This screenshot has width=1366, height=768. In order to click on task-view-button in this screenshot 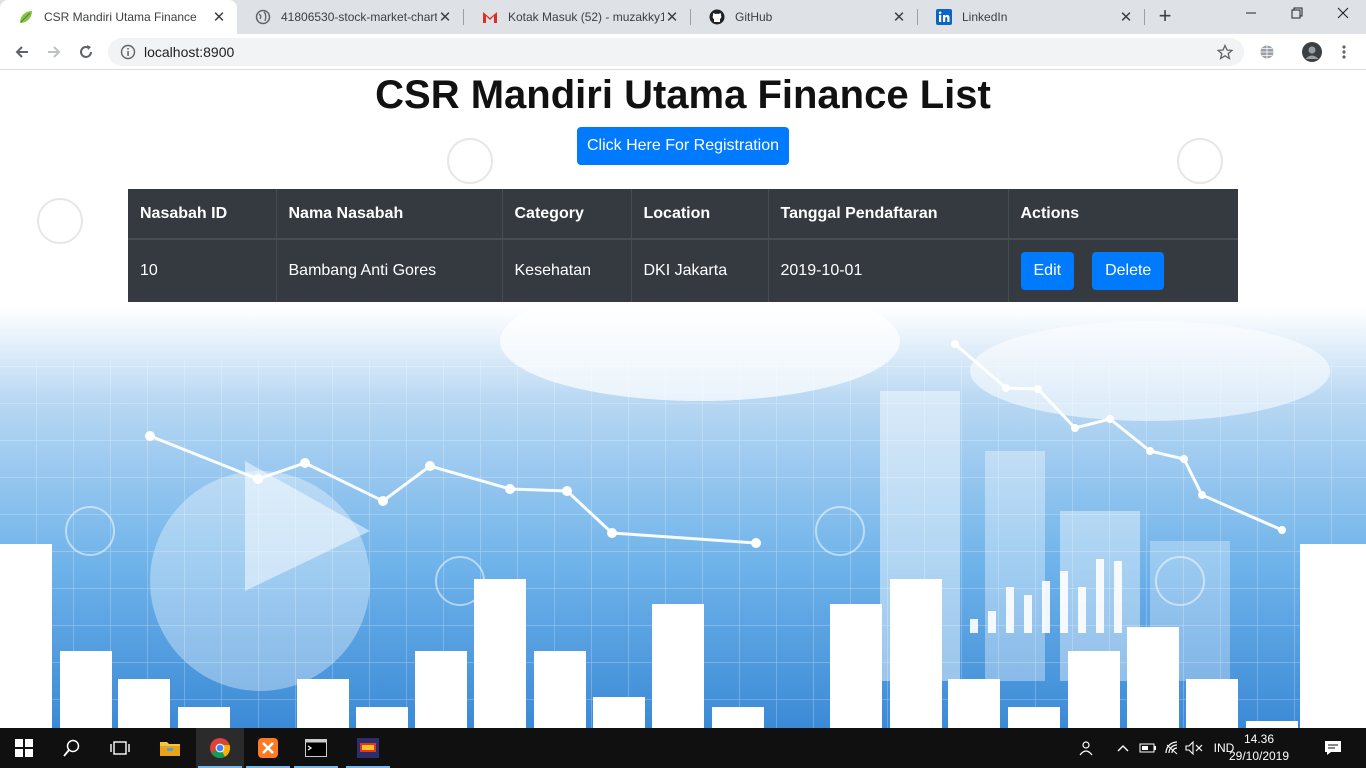, I will do `click(120, 748)`.